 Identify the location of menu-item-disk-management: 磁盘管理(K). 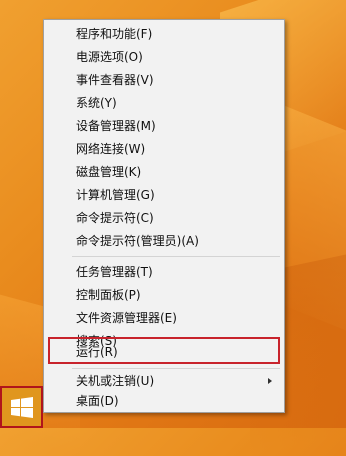
(164, 172).